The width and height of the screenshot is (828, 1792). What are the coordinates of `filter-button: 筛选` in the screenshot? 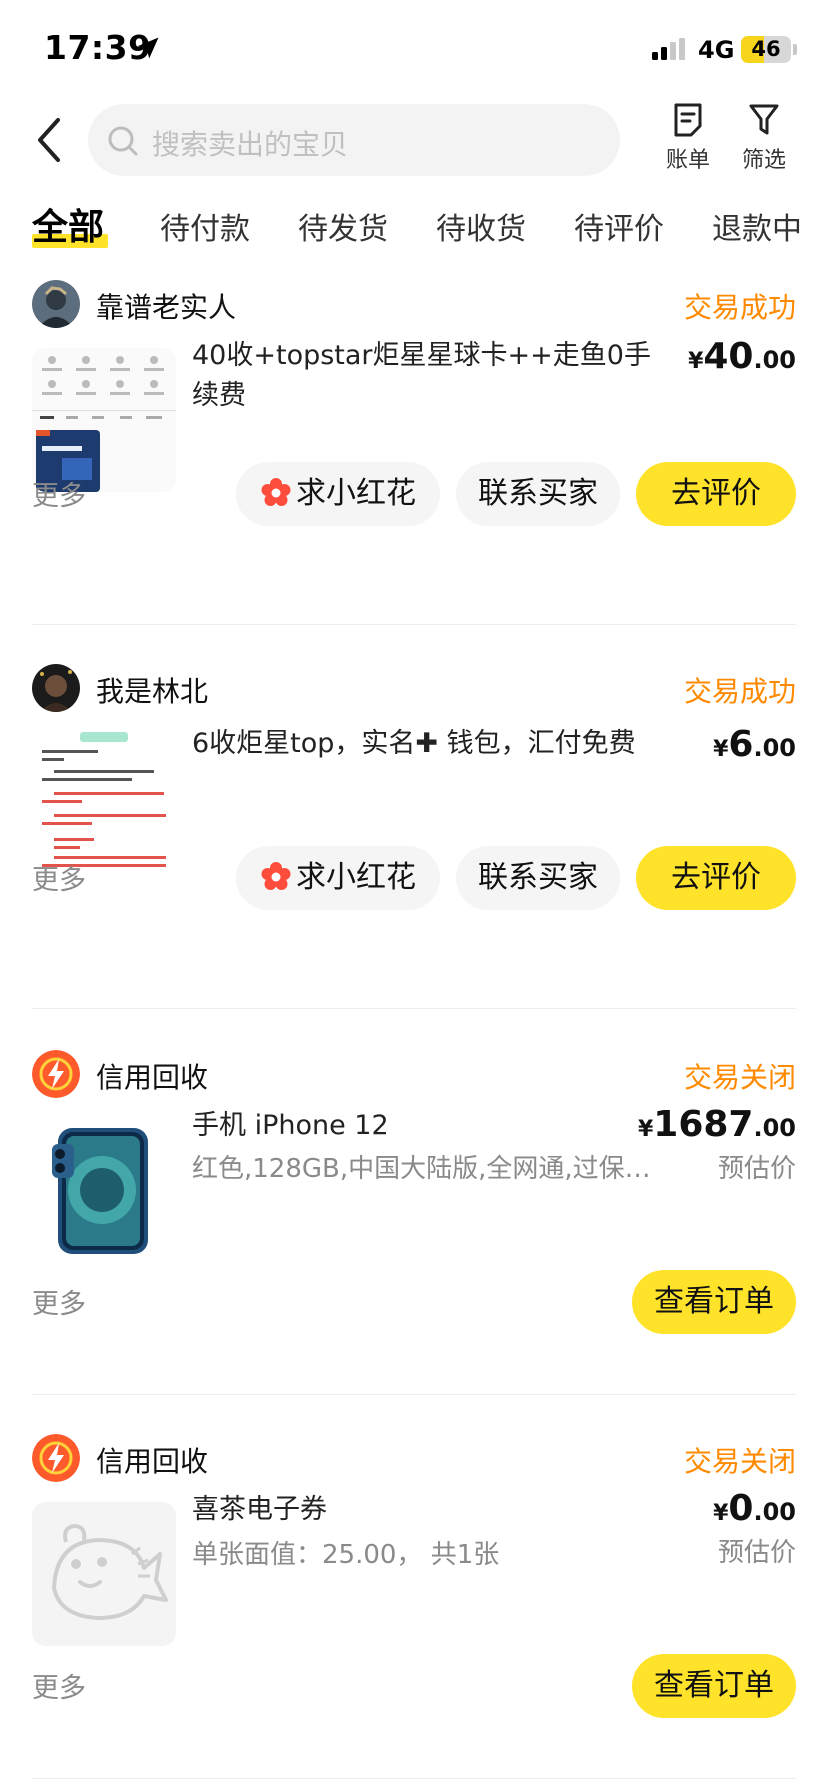 It's located at (764, 142).